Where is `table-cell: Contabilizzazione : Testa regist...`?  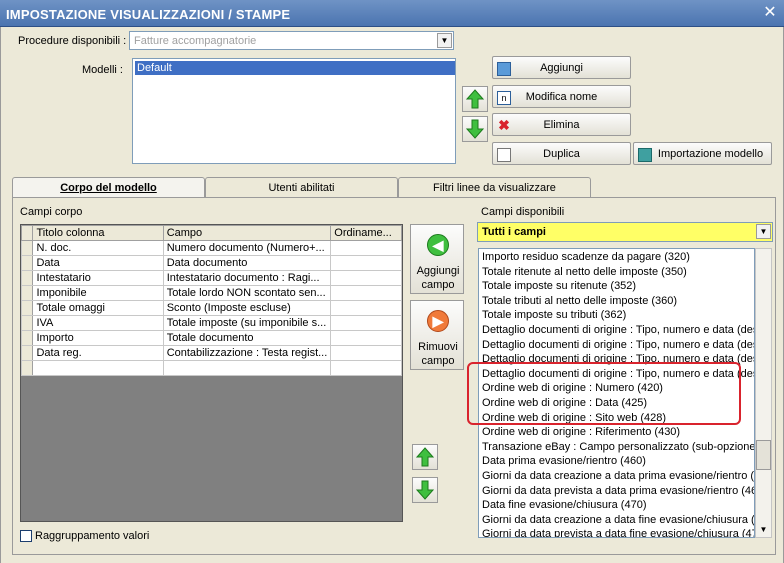 table-cell: Contabilizzazione : Testa regist... is located at coordinates (247, 353).